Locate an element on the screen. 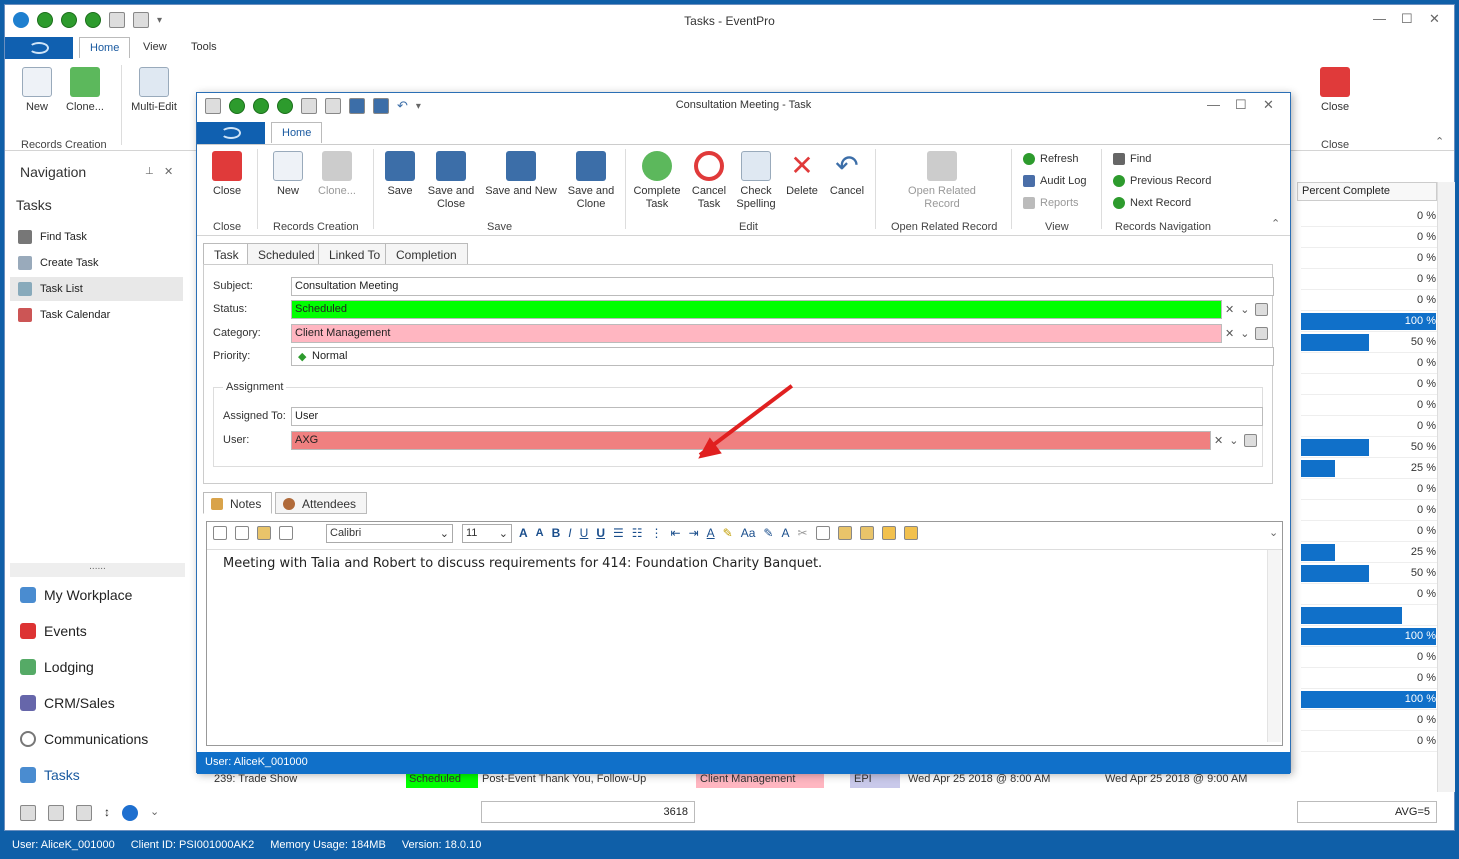  find-icon is located at coordinates (242, 533).